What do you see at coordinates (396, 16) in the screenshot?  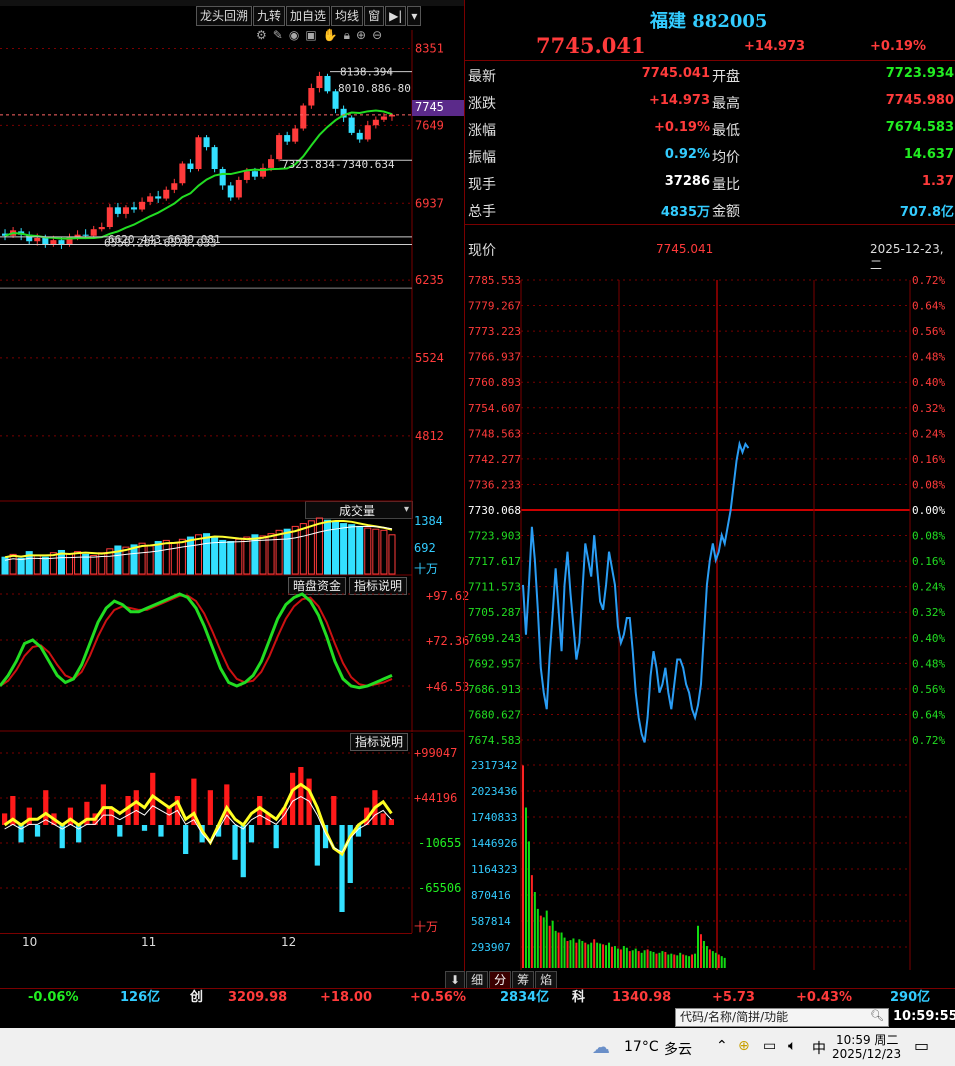 I see `toolbar-arrow-icon: ▶|` at bounding box center [396, 16].